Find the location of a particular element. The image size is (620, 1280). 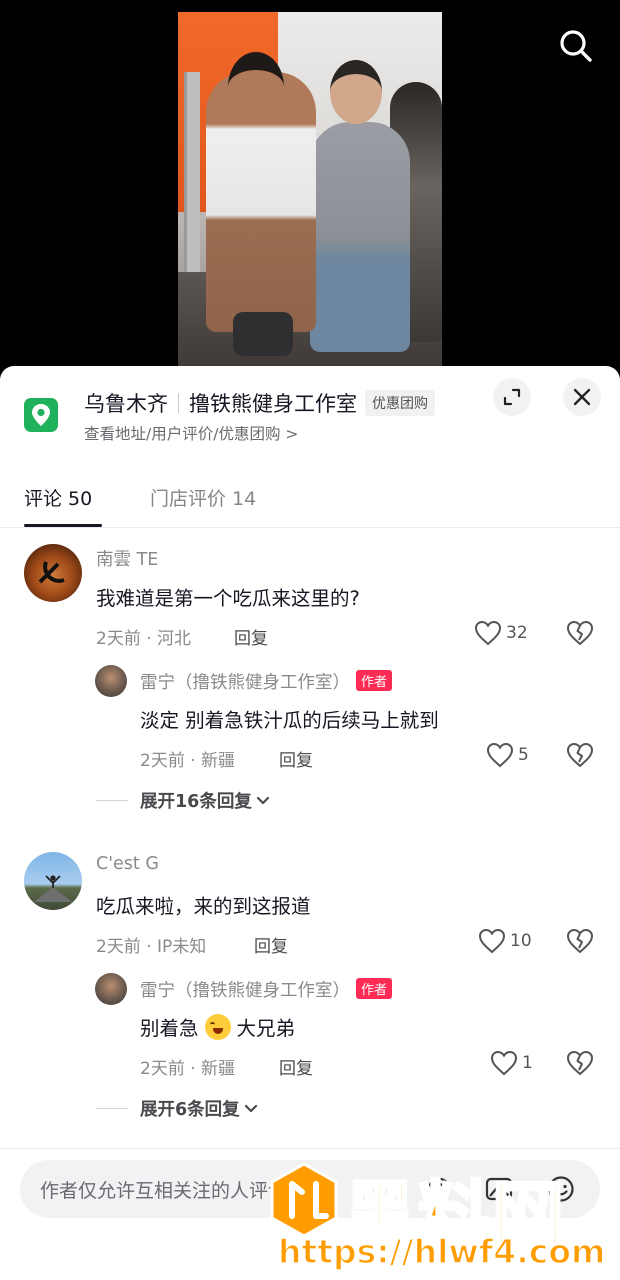

video-dumbbell is located at coordinates (263, 334).